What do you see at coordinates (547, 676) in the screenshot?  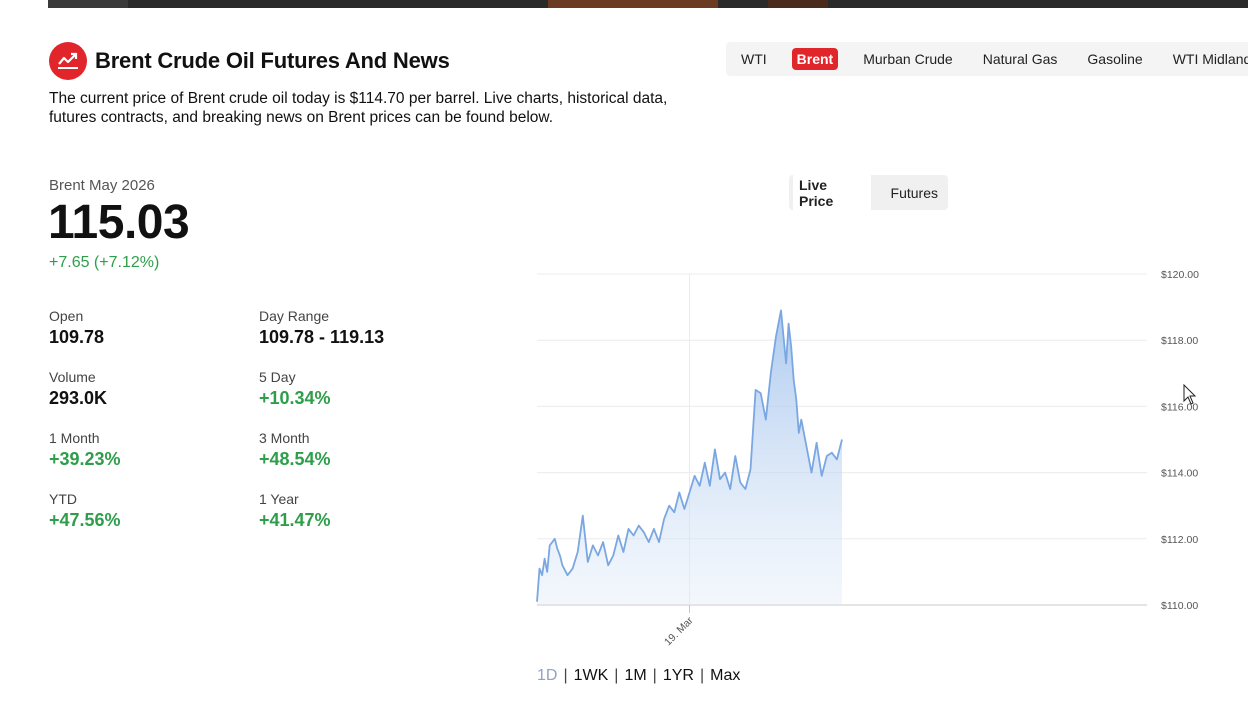 I see `range-1d-button: 1D` at bounding box center [547, 676].